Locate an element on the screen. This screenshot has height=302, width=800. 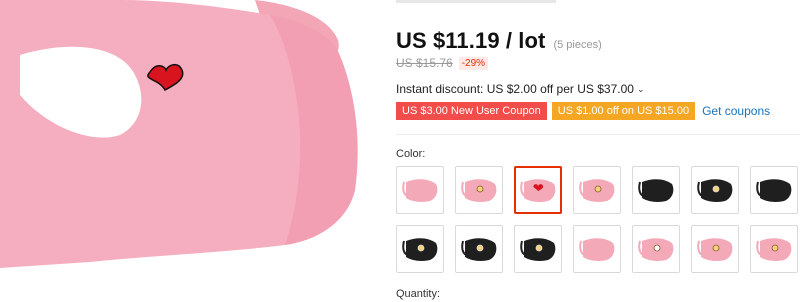
flower-icon is located at coordinates (657, 248).